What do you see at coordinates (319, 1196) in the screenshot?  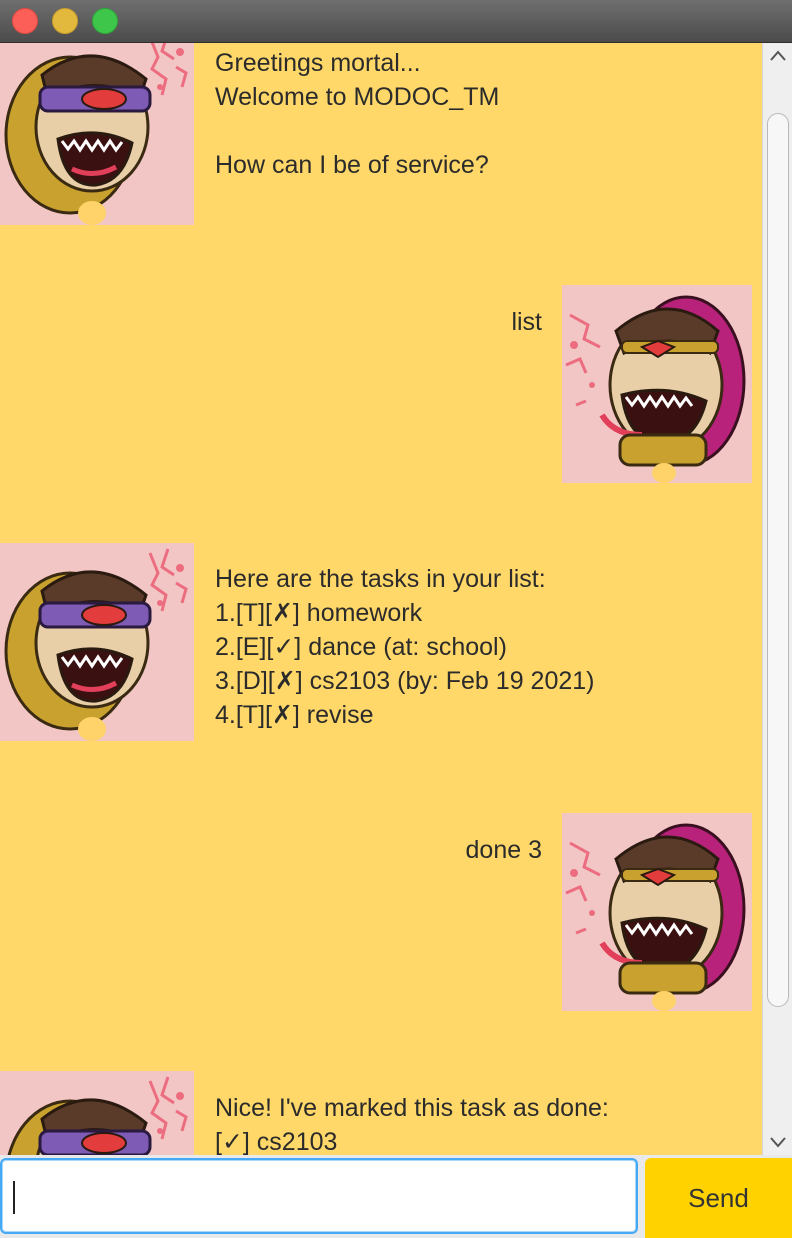 I see `user-input-field` at bounding box center [319, 1196].